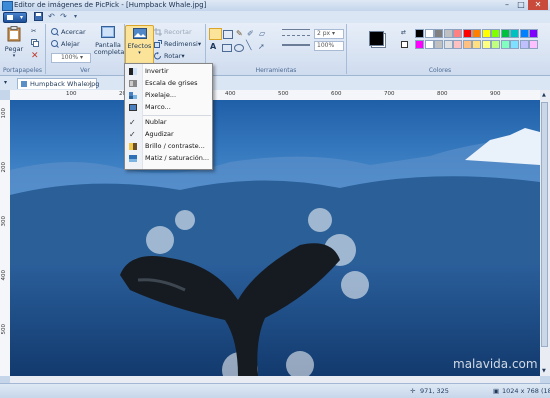 Image resolution: width=550 pixels, height=398 pixels. Describe the element at coordinates (250, 33) in the screenshot. I see `brush-icon: ✐` at that location.